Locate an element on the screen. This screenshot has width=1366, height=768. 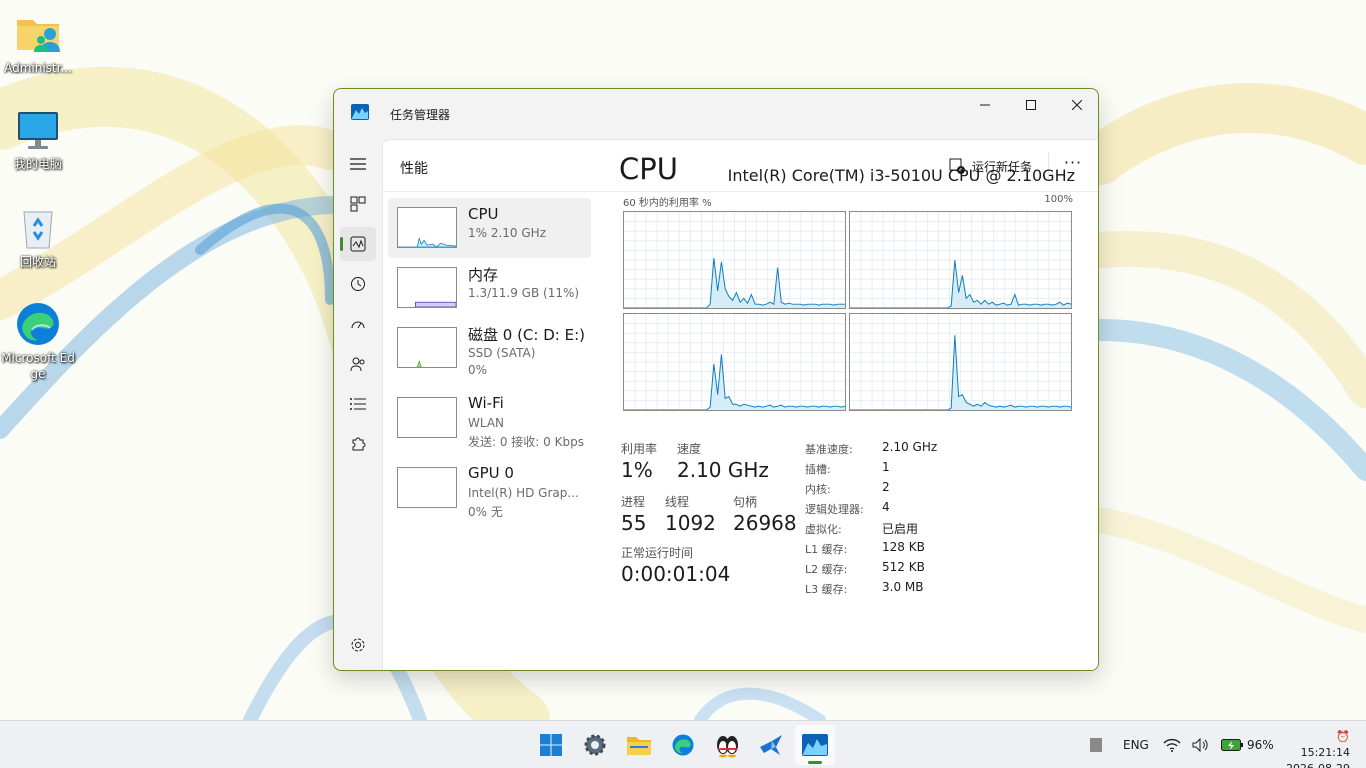
alarm-icon: ⏰ is located at coordinates (1343, 736).